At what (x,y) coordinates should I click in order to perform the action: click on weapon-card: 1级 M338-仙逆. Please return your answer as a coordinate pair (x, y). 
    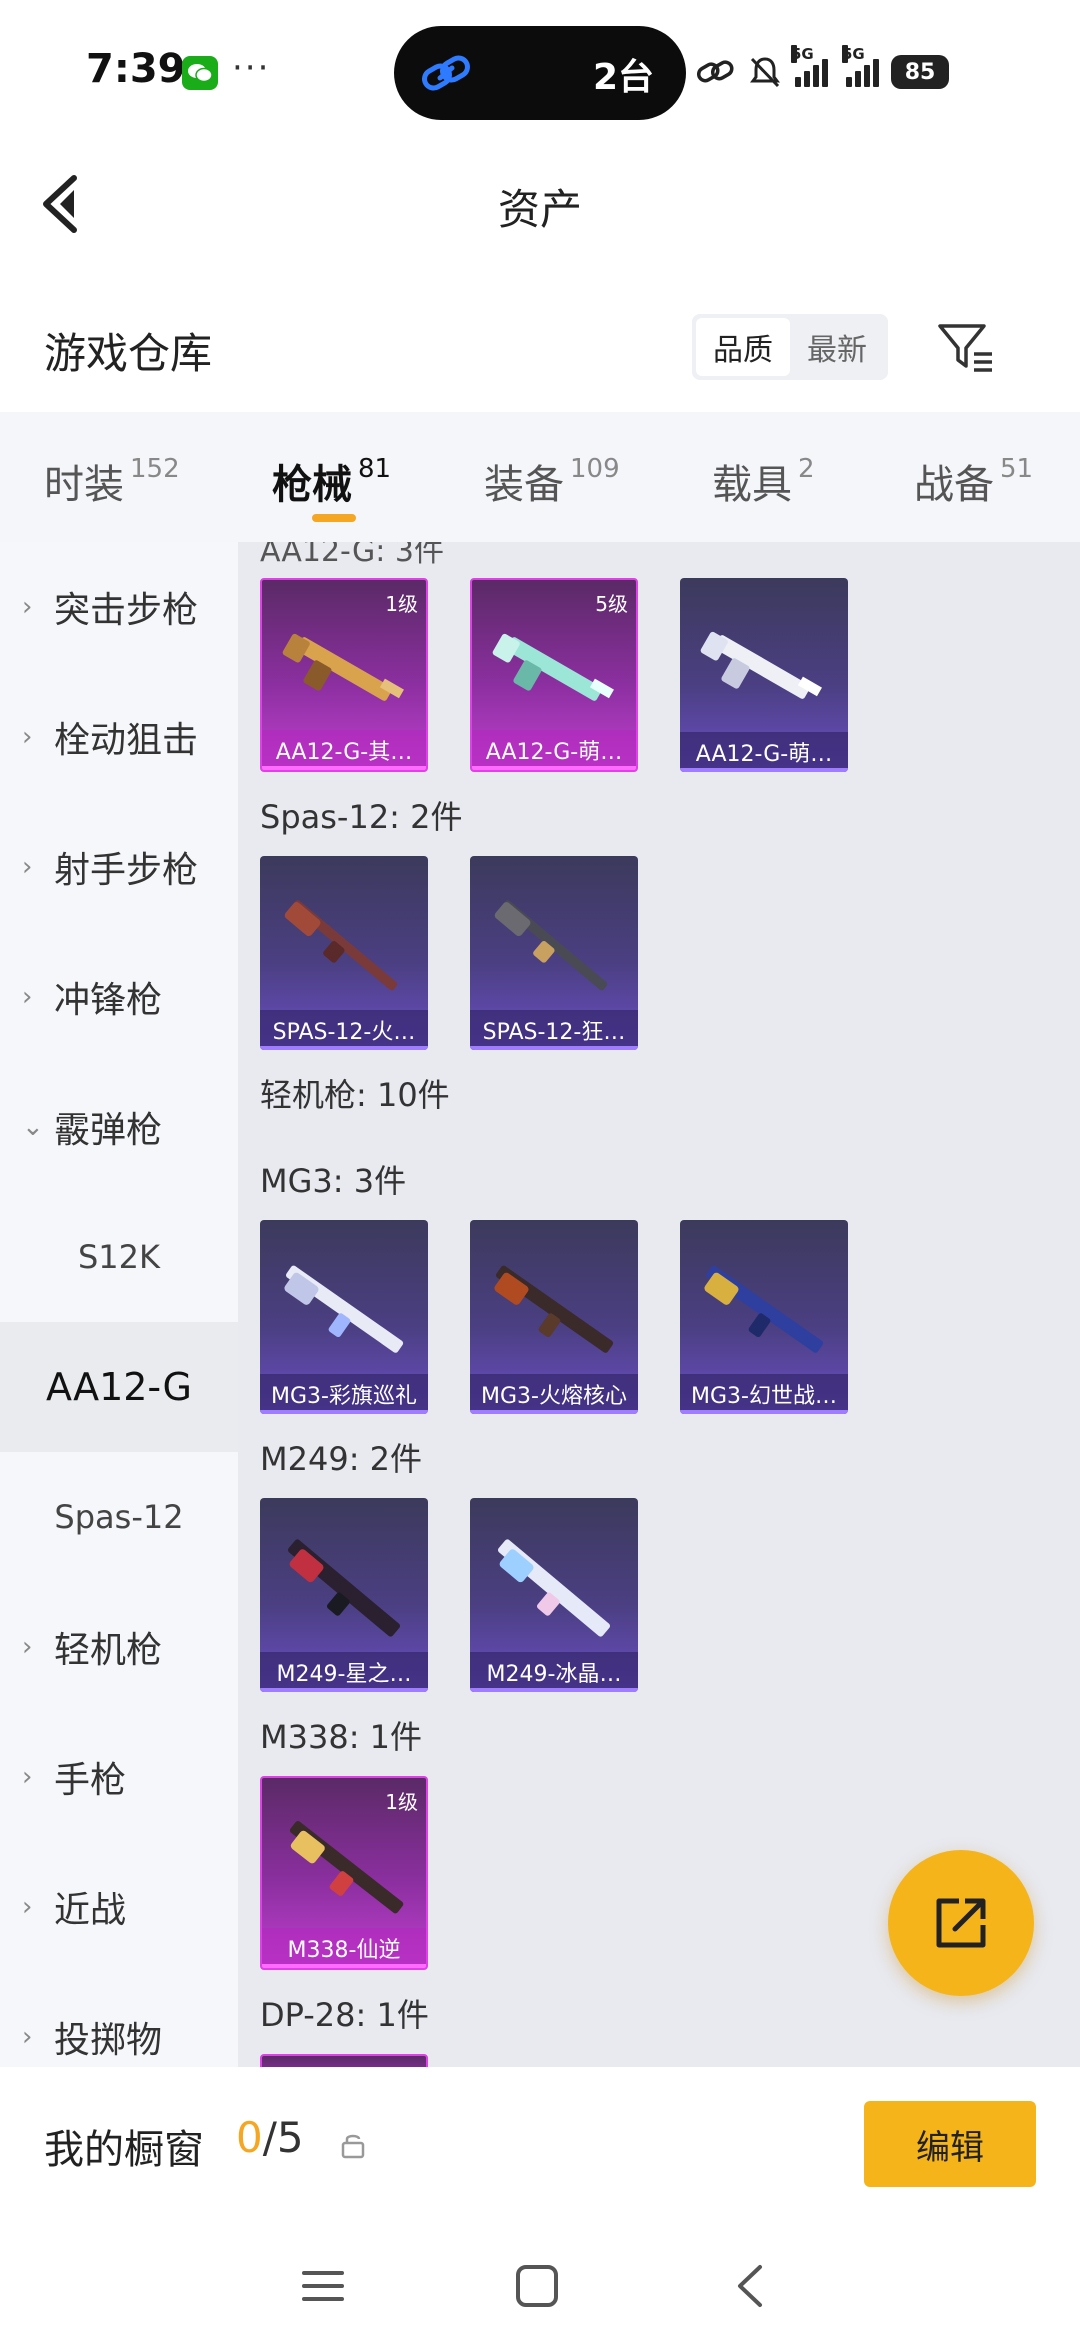
    Looking at the image, I should click on (344, 1873).